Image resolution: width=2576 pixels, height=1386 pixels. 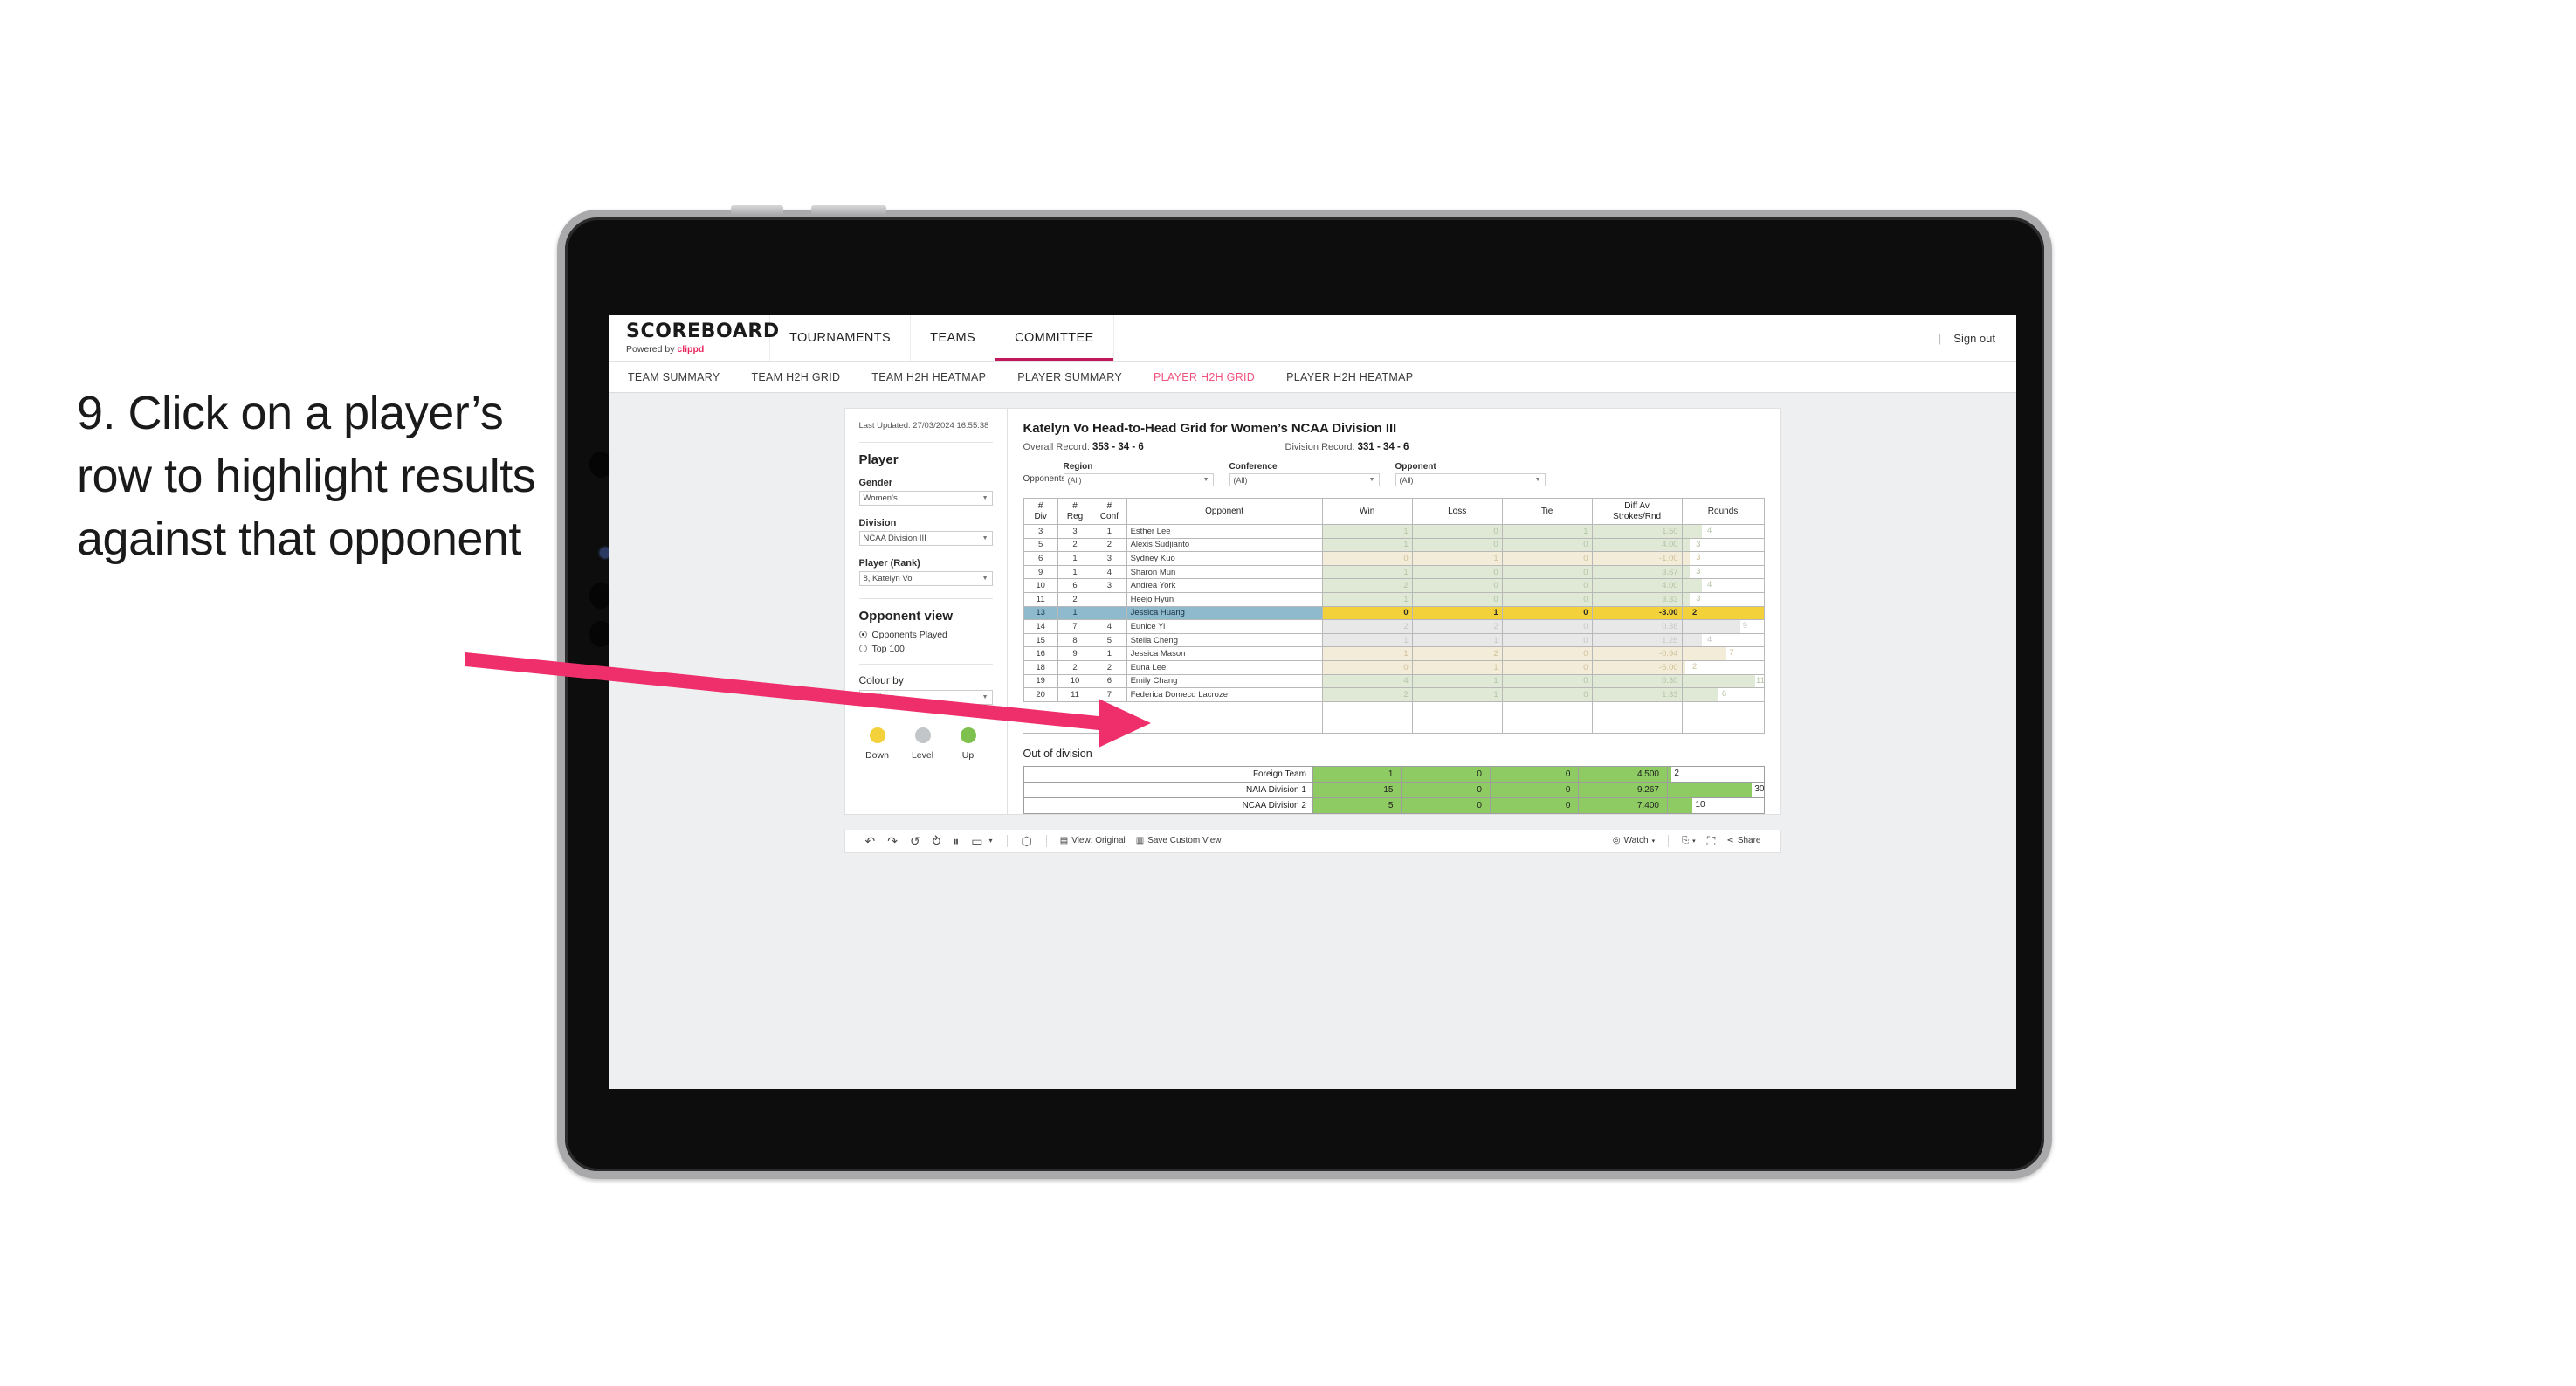 What do you see at coordinates (881, 679) in the screenshot?
I see `label-colour-by: Colour by` at bounding box center [881, 679].